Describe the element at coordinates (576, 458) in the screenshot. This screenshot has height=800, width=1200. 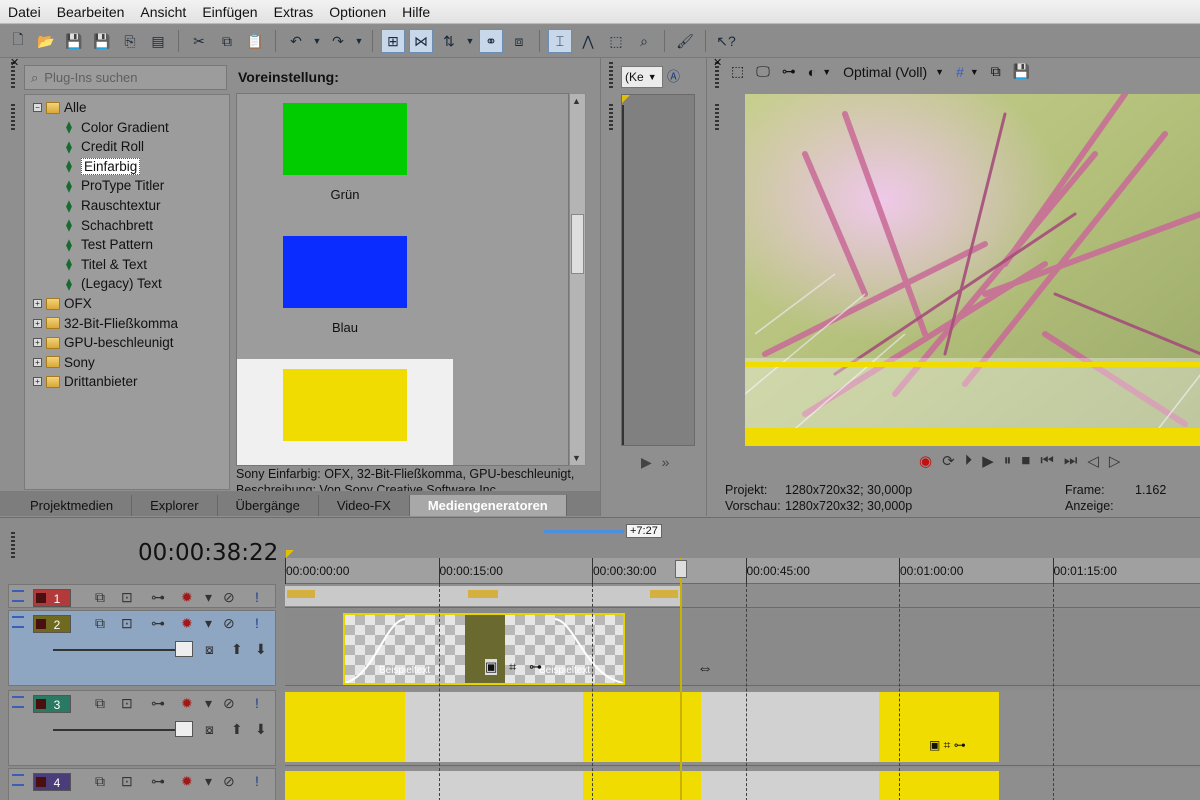
I see `scroll-down-icon: ▼` at that location.